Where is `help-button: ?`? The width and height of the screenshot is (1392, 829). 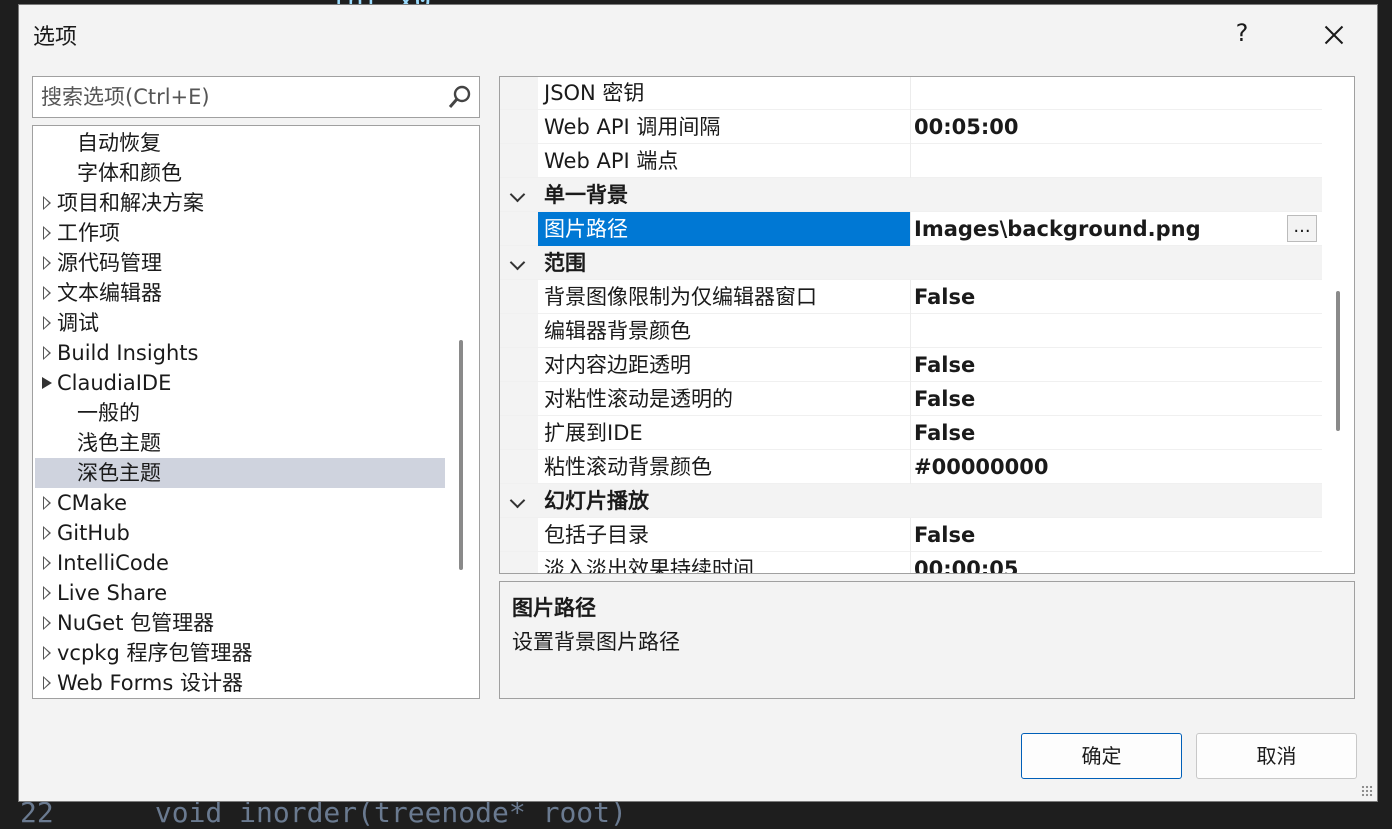
help-button: ? is located at coordinates (1242, 33).